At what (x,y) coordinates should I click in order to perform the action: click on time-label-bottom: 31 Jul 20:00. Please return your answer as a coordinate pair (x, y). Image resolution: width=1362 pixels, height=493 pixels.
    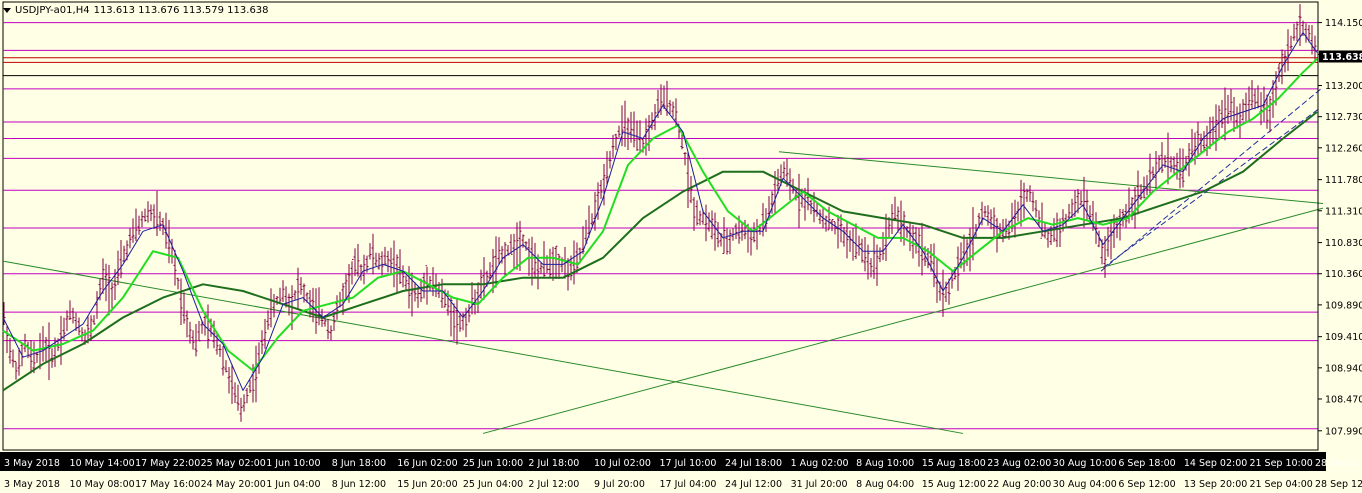
    Looking at the image, I should click on (819, 484).